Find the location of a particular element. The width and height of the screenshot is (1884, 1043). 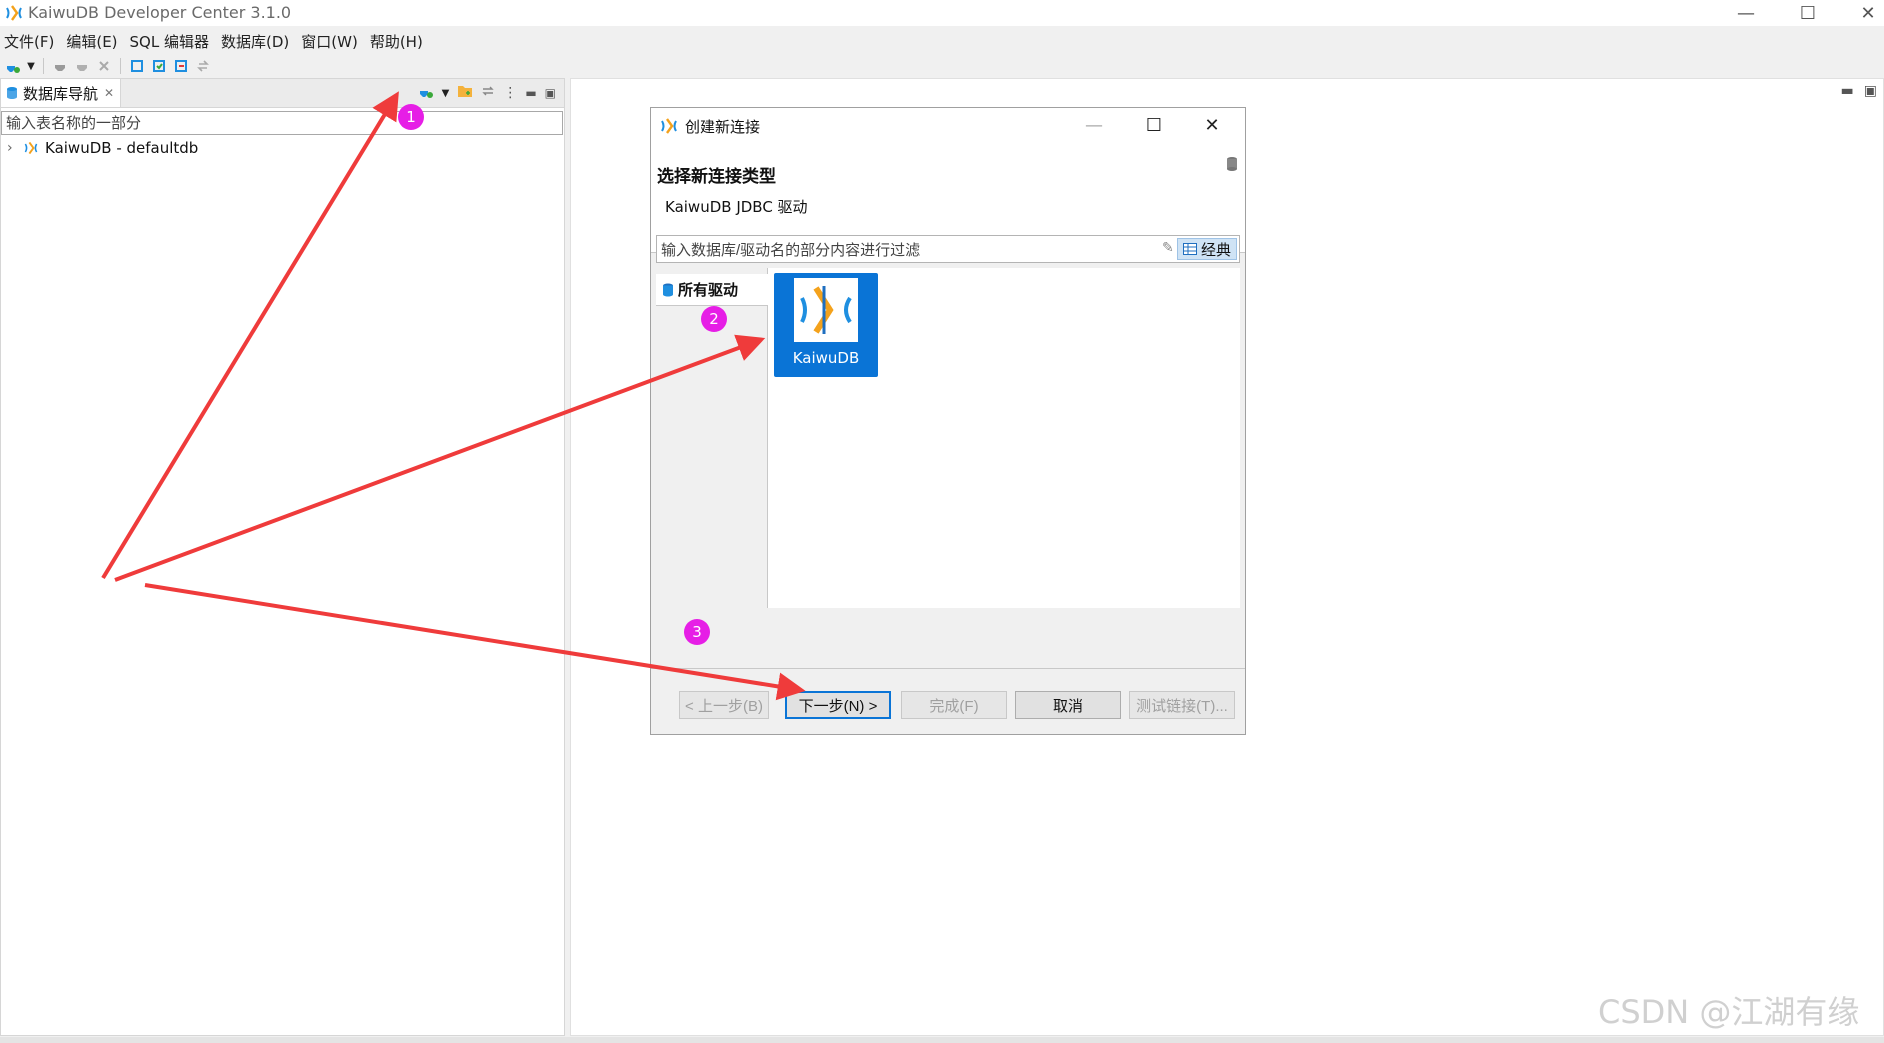

menu-edit: 编辑(E) is located at coordinates (93, 42).